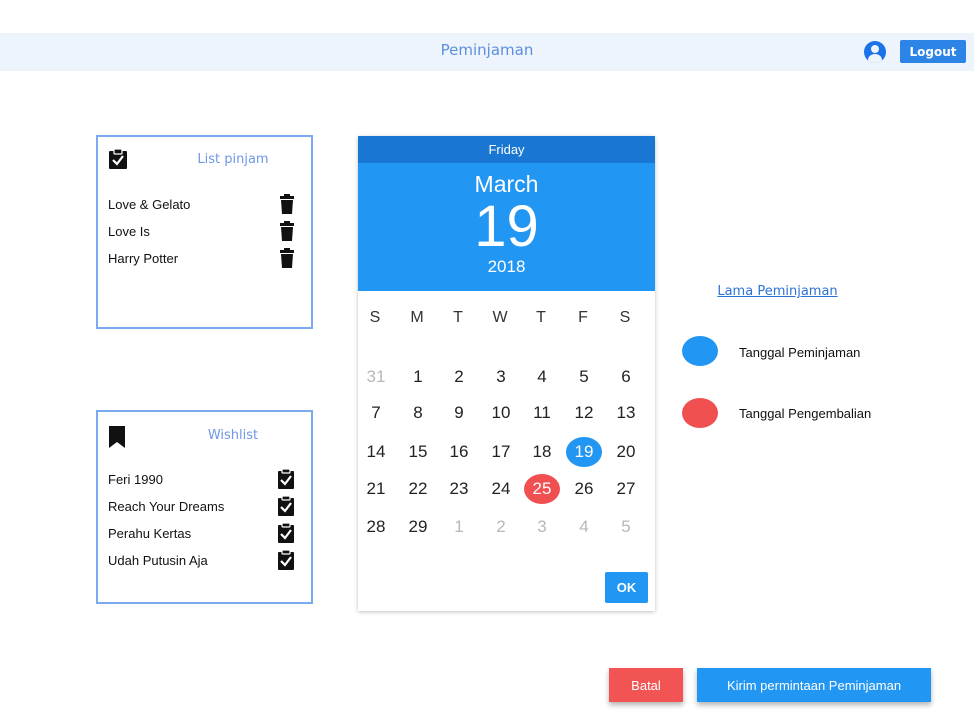 Image resolution: width=974 pixels, height=725 pixels. What do you see at coordinates (459, 526) in the screenshot?
I see `calendar-day-outside-month: 1` at bounding box center [459, 526].